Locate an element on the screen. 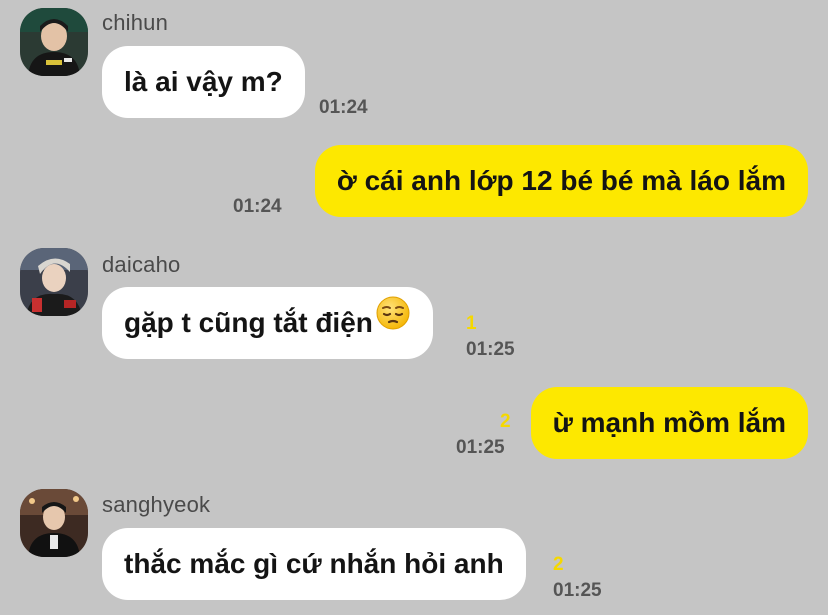 The height and width of the screenshot is (615, 828). pensive-face-icon is located at coordinates (393, 322).